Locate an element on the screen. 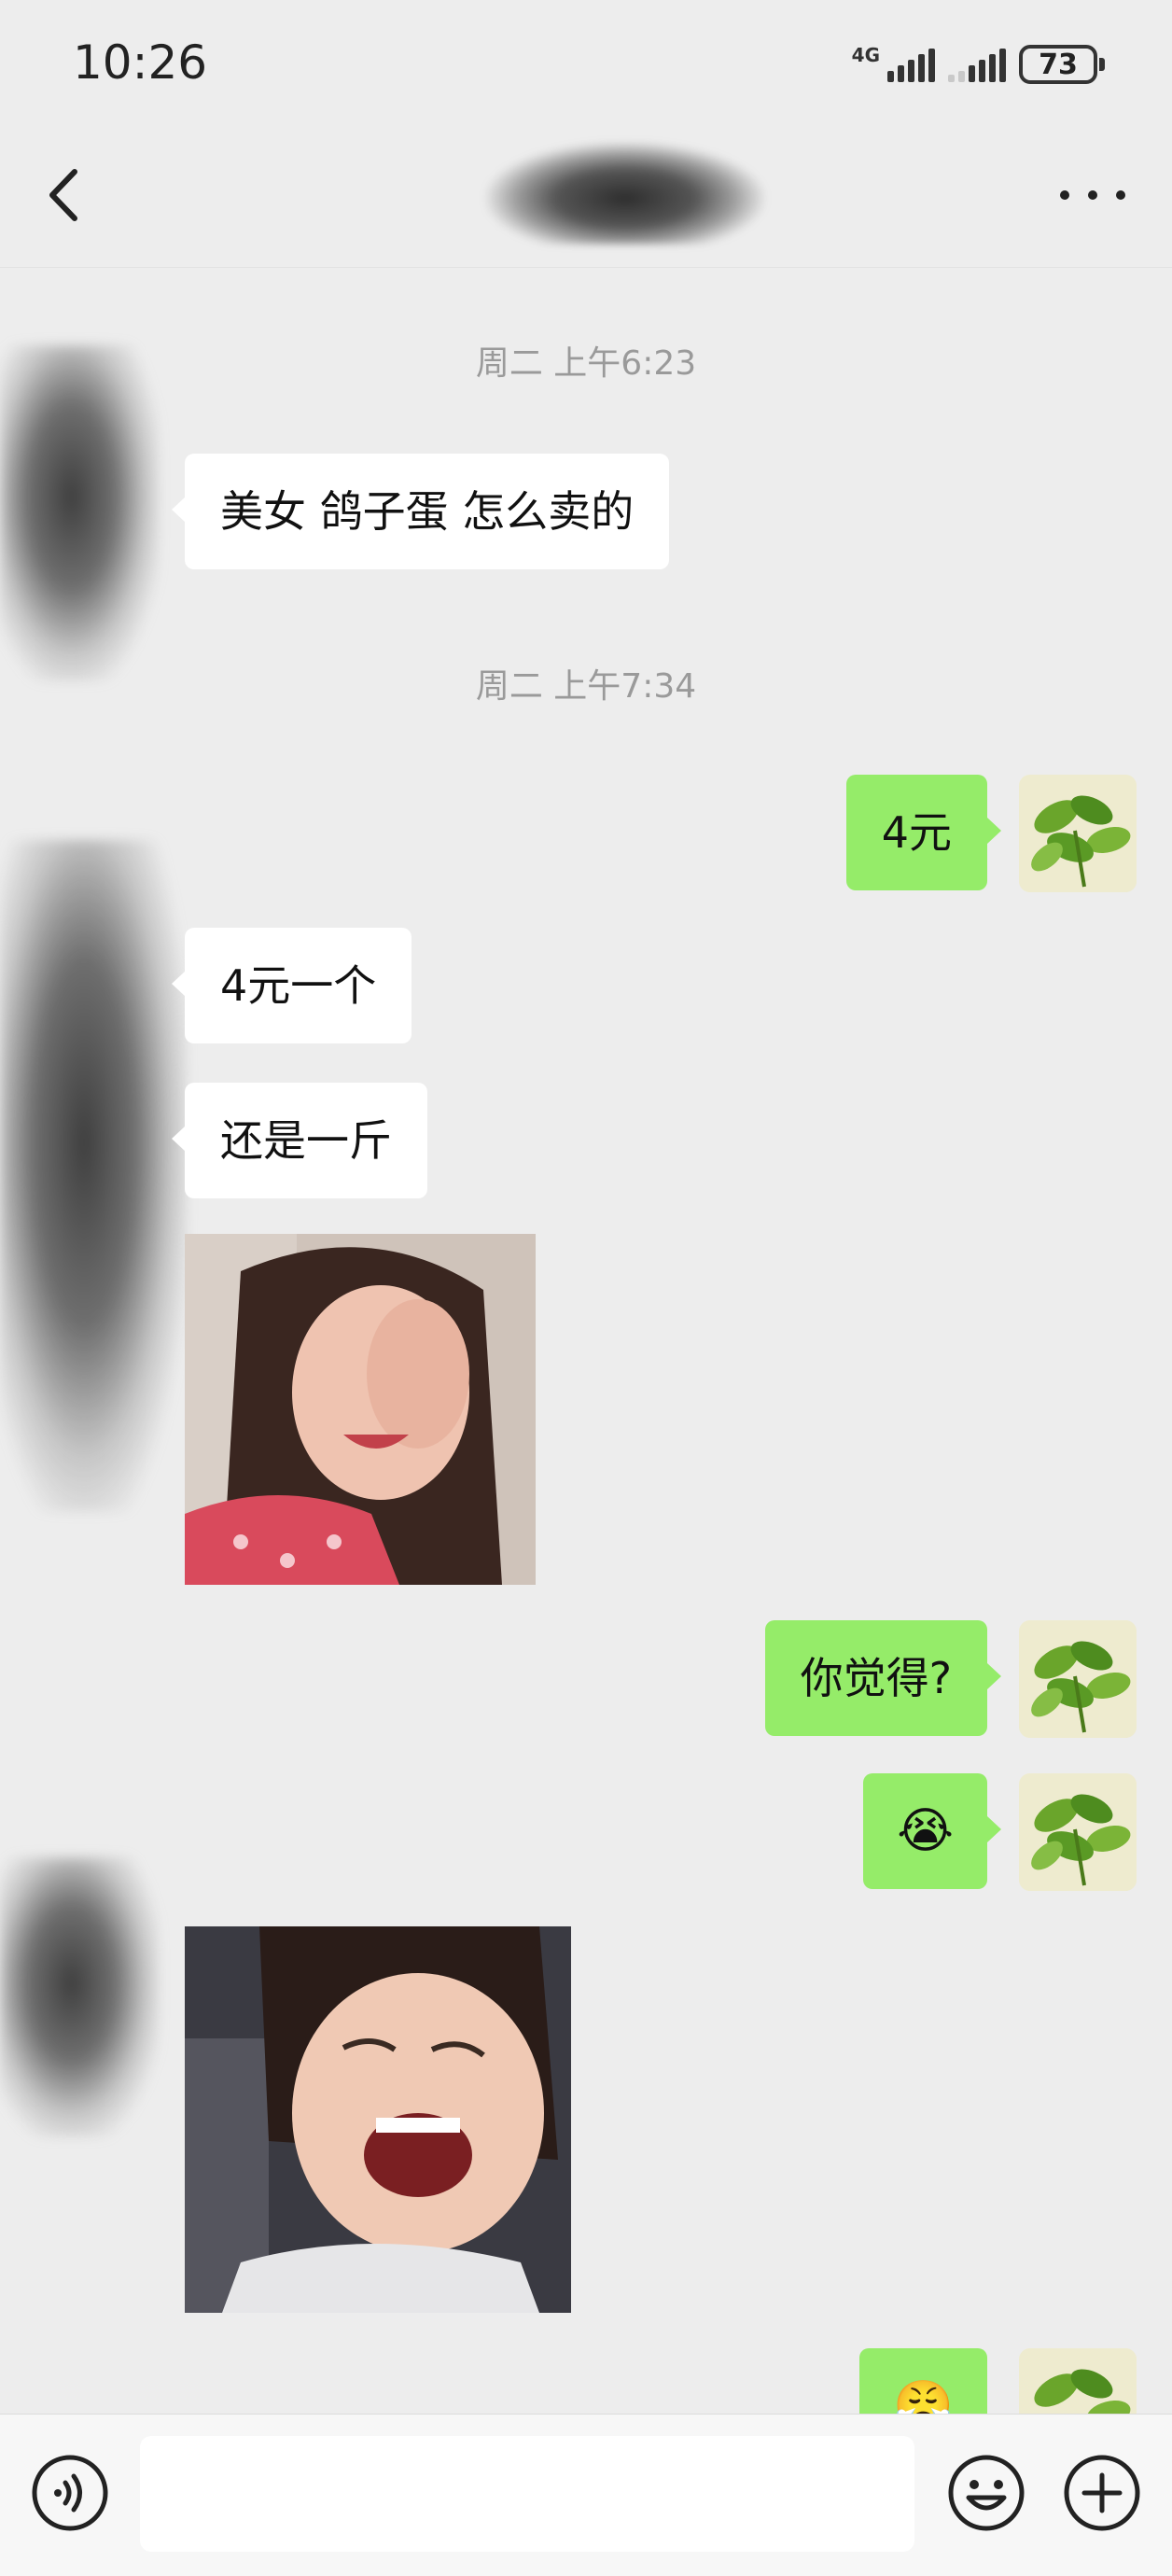 Image resolution: width=1172 pixels, height=2576 pixels. outgoing-message-bubble: 你觉得? is located at coordinates (883, 1678).